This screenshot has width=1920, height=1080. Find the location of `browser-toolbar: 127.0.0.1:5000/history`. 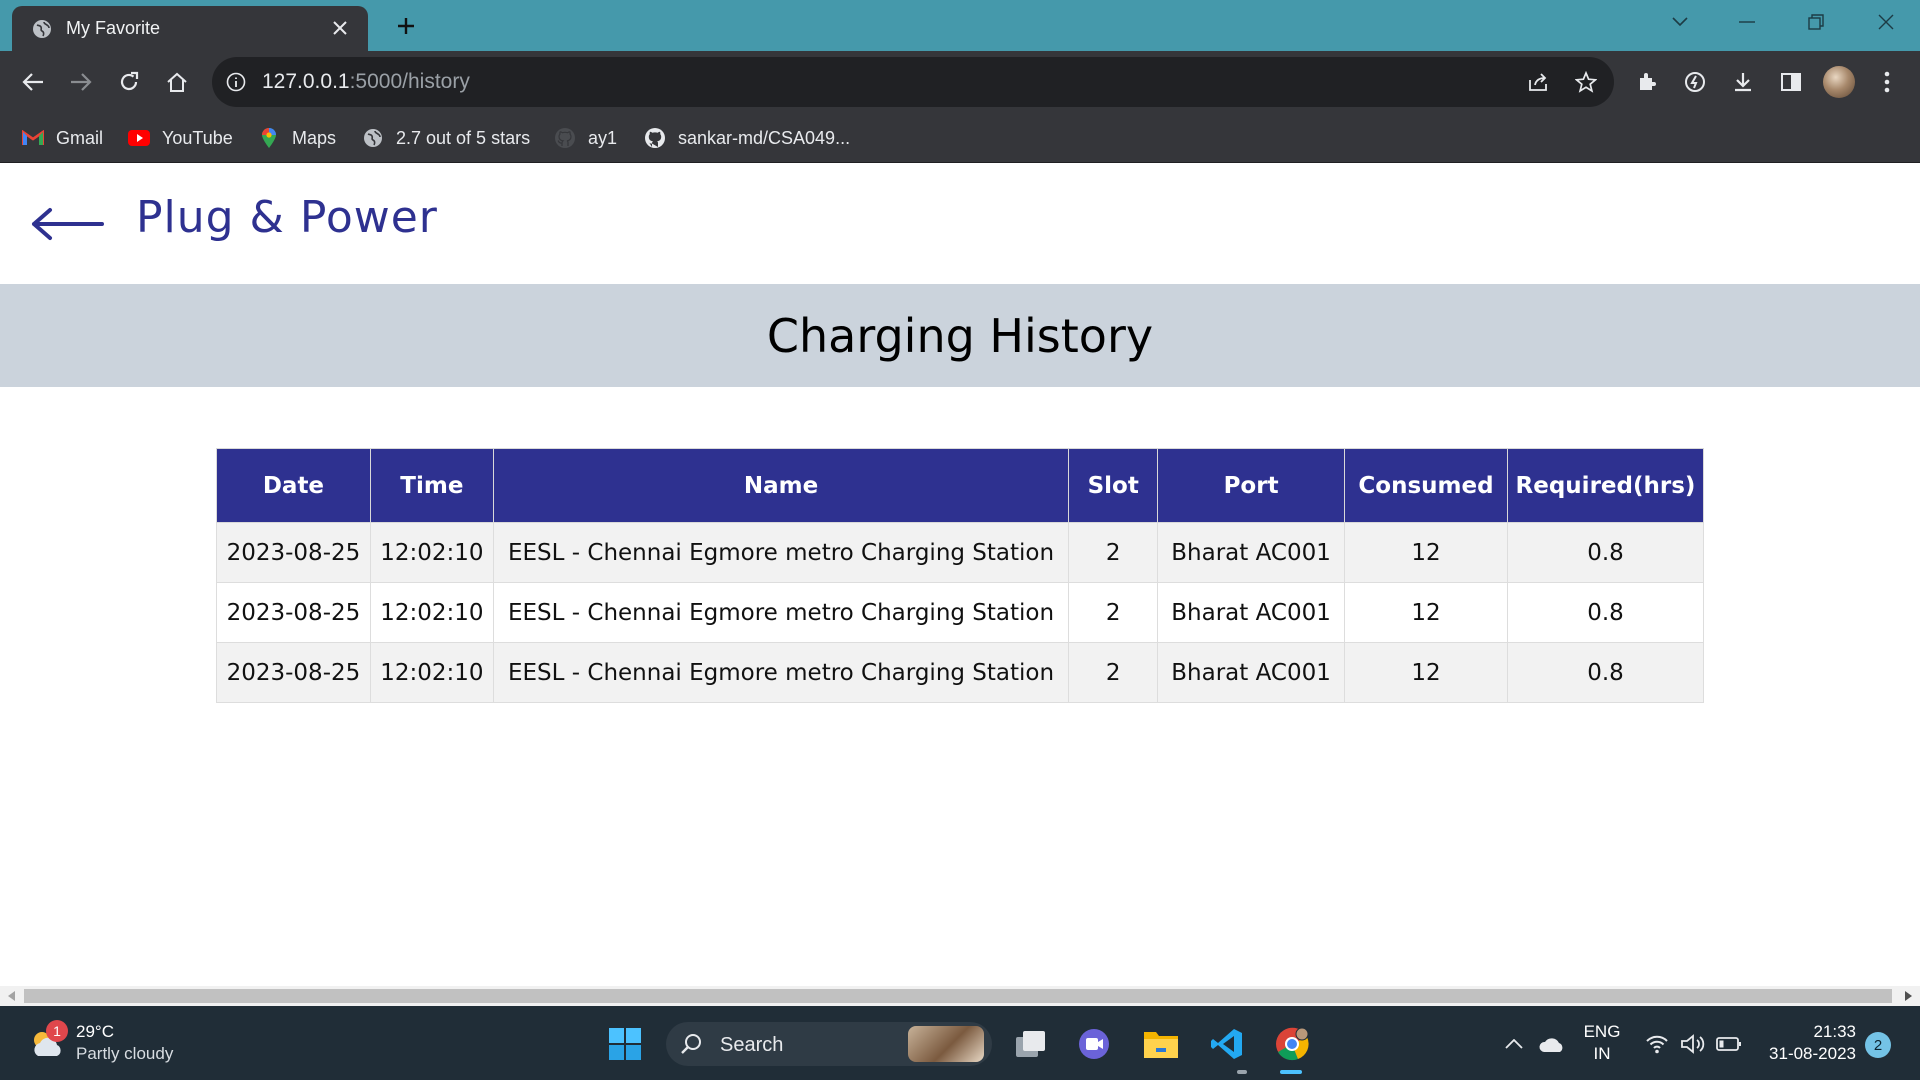

browser-toolbar: 127.0.0.1:5000/history is located at coordinates (960, 82).